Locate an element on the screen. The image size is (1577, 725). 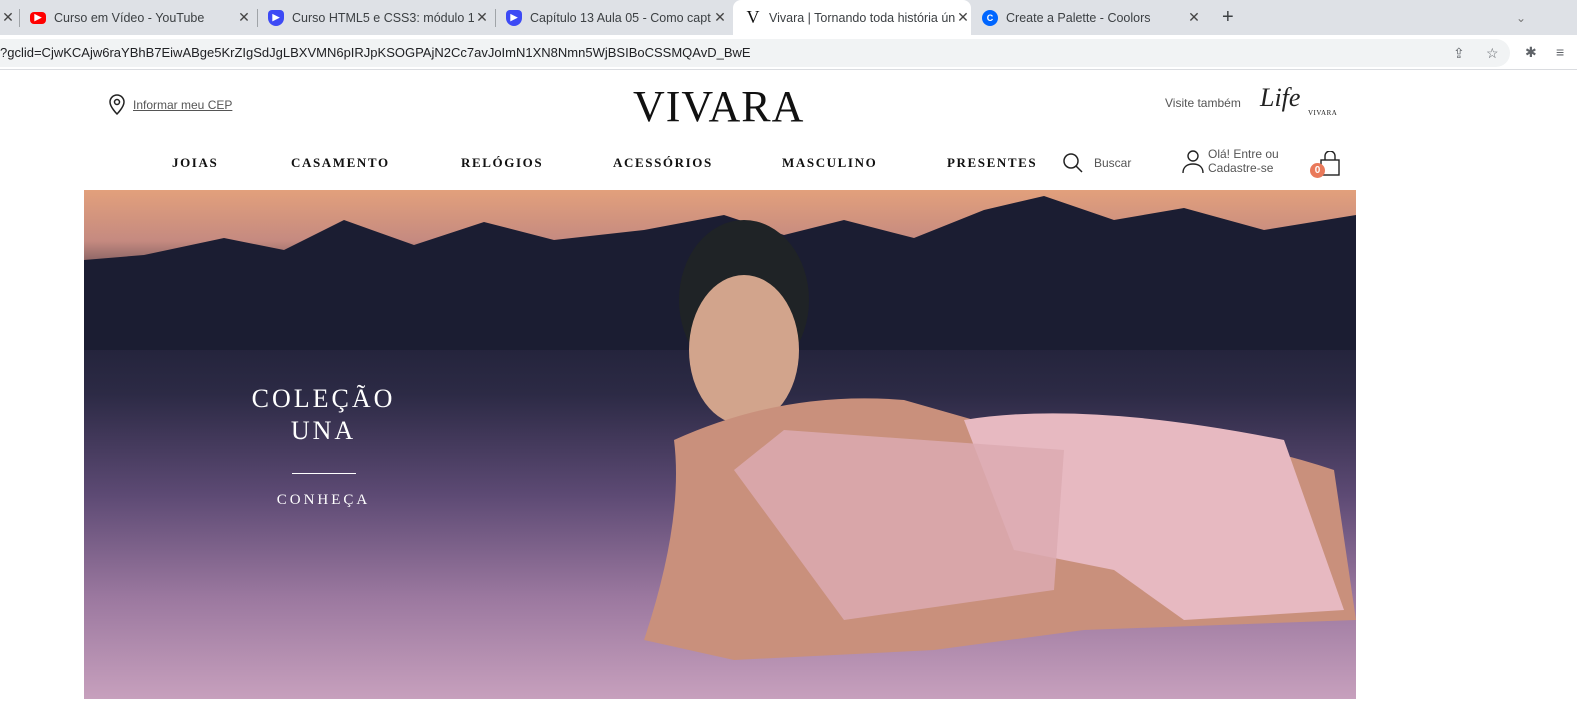
hero-text: COLEÇÃO UNA CONHEÇA is located at coordinates (323, 446).